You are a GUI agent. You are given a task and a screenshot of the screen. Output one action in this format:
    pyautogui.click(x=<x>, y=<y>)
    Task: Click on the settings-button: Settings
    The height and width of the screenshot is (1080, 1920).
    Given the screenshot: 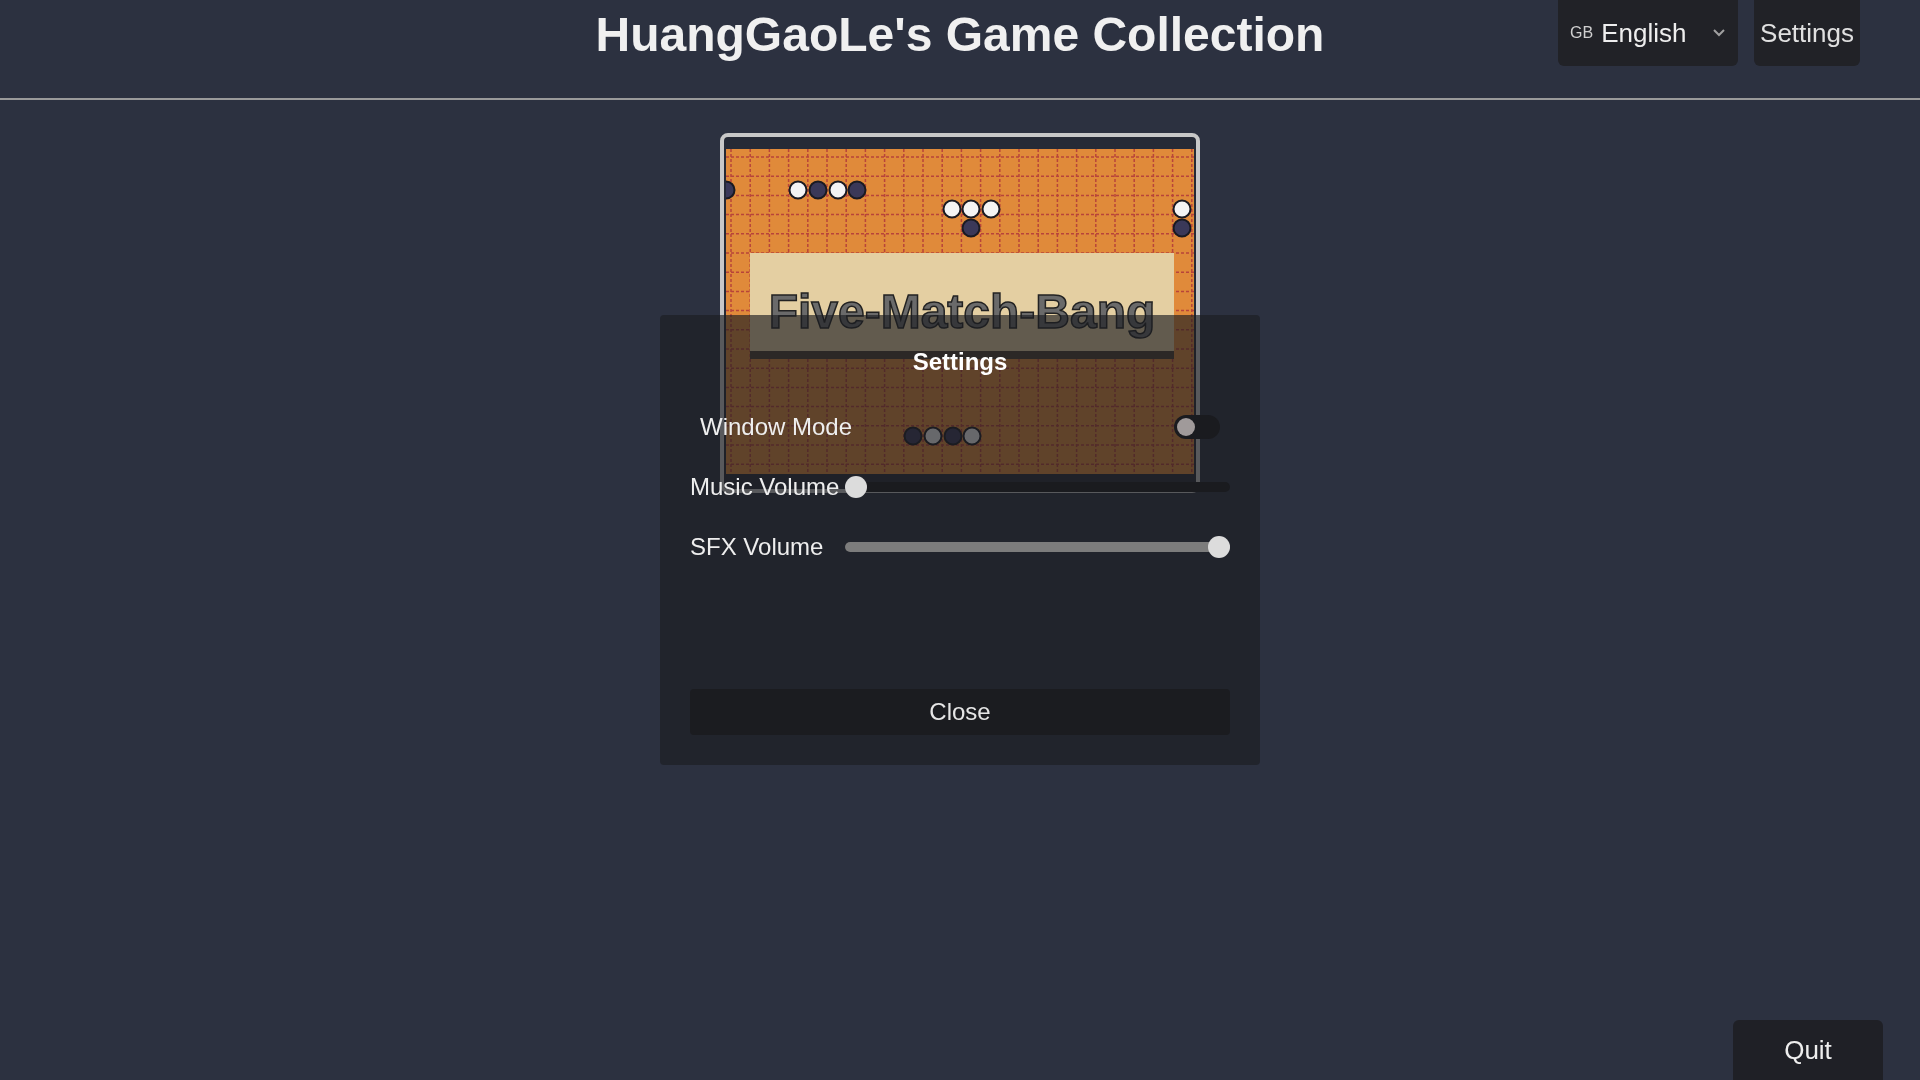 What is the action you would take?
    pyautogui.click(x=1807, y=33)
    